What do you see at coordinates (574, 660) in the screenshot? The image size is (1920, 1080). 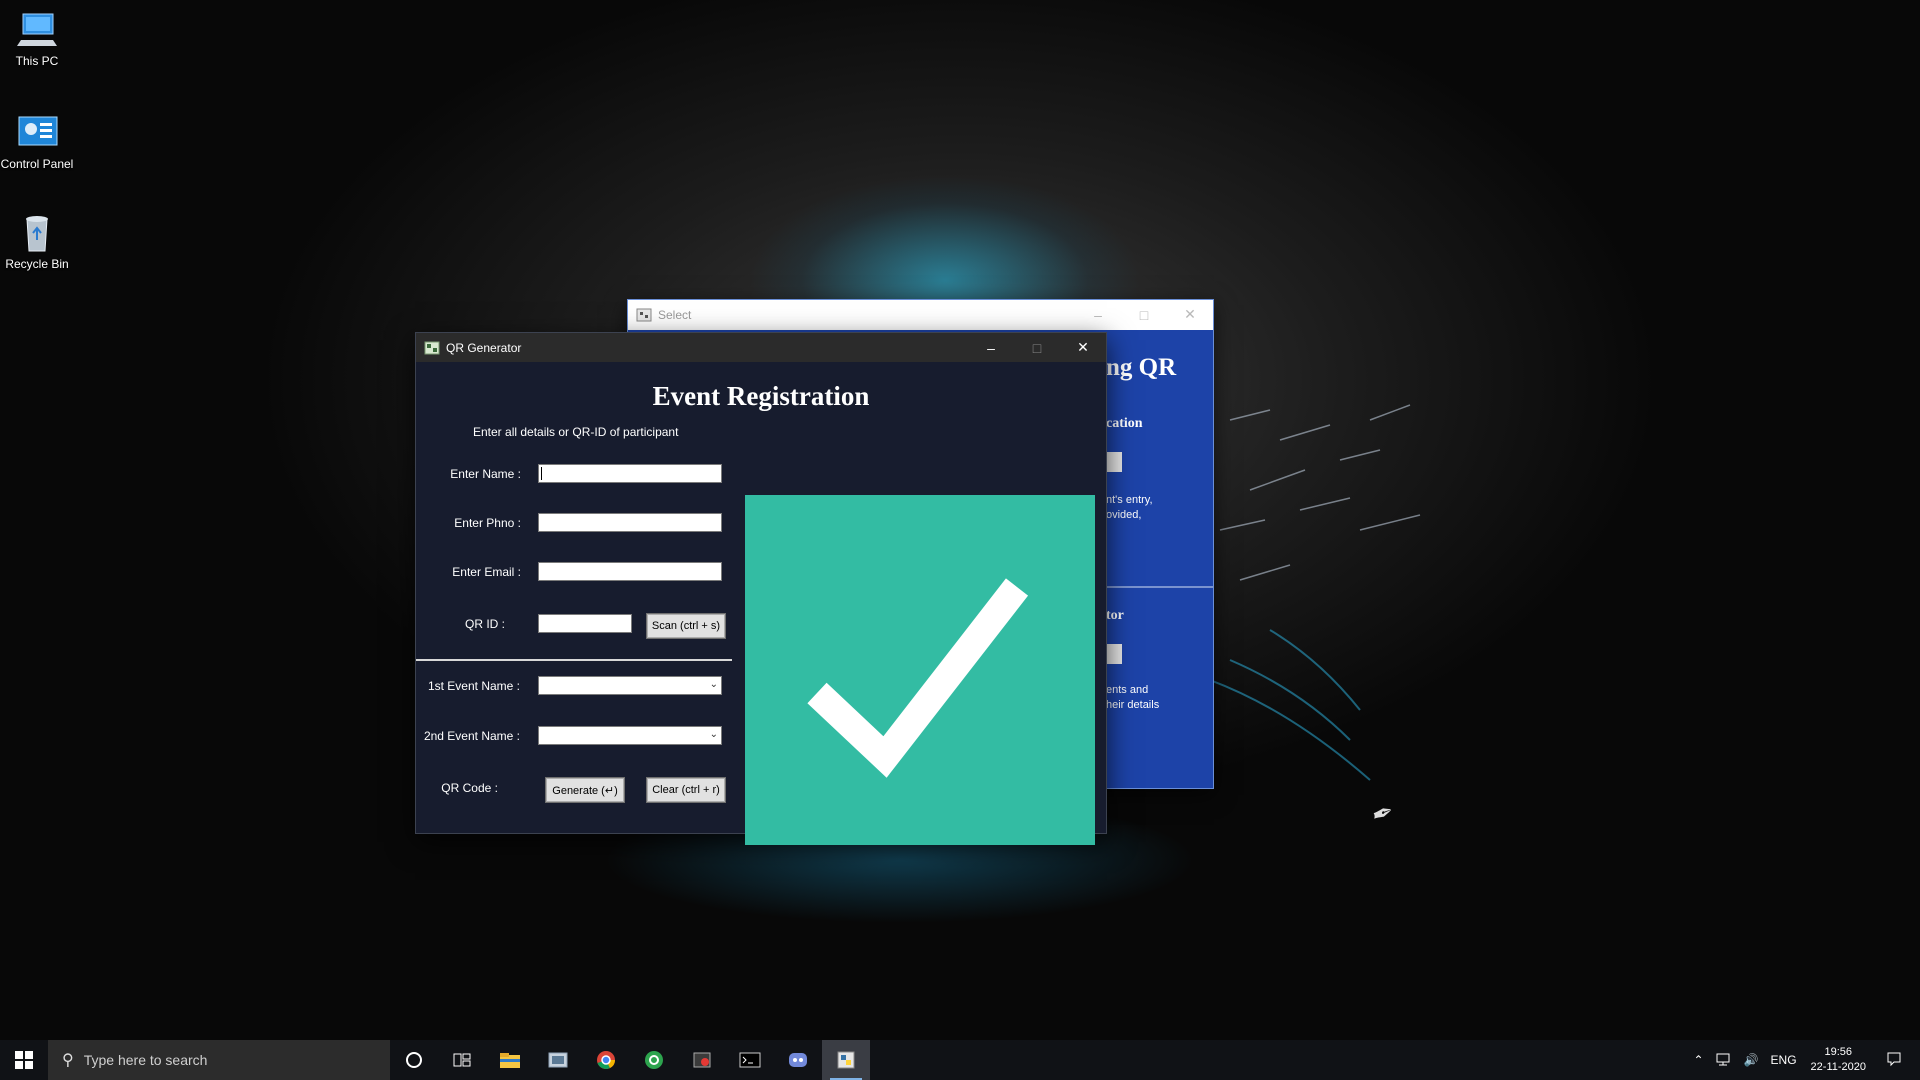 I see `form-divider` at bounding box center [574, 660].